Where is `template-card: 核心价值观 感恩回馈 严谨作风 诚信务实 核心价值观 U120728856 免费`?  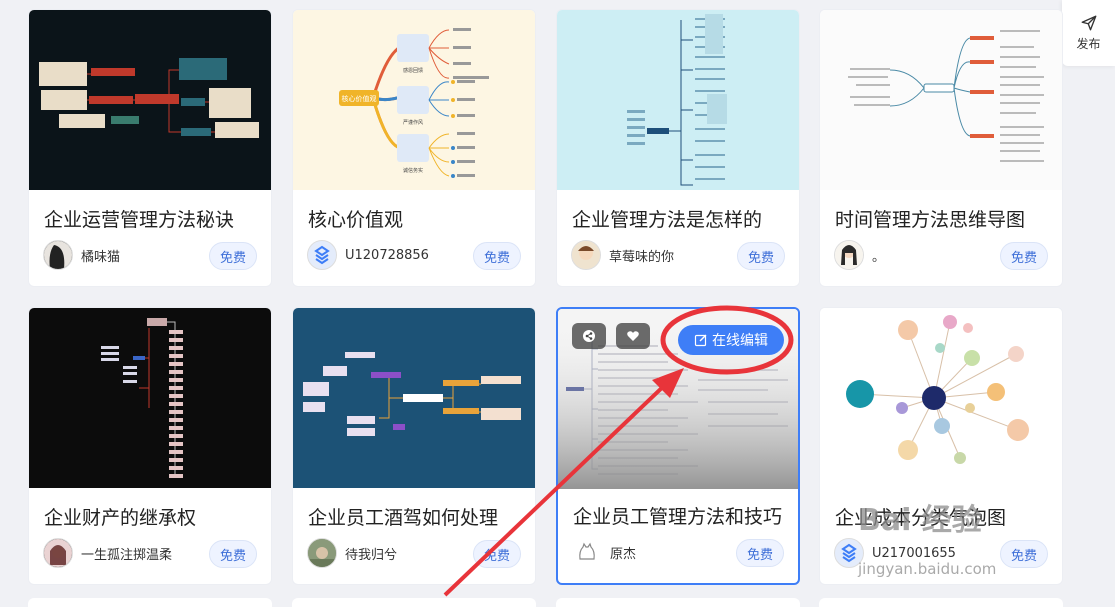 template-card: 核心价值观 感恩回馈 严谨作风 诚信务实 核心价值观 U120728856 免费 is located at coordinates (414, 148).